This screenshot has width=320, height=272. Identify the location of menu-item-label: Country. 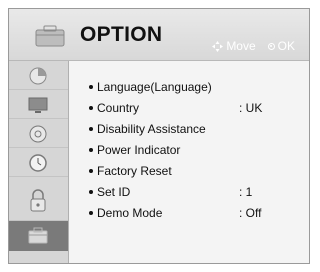
(118, 108).